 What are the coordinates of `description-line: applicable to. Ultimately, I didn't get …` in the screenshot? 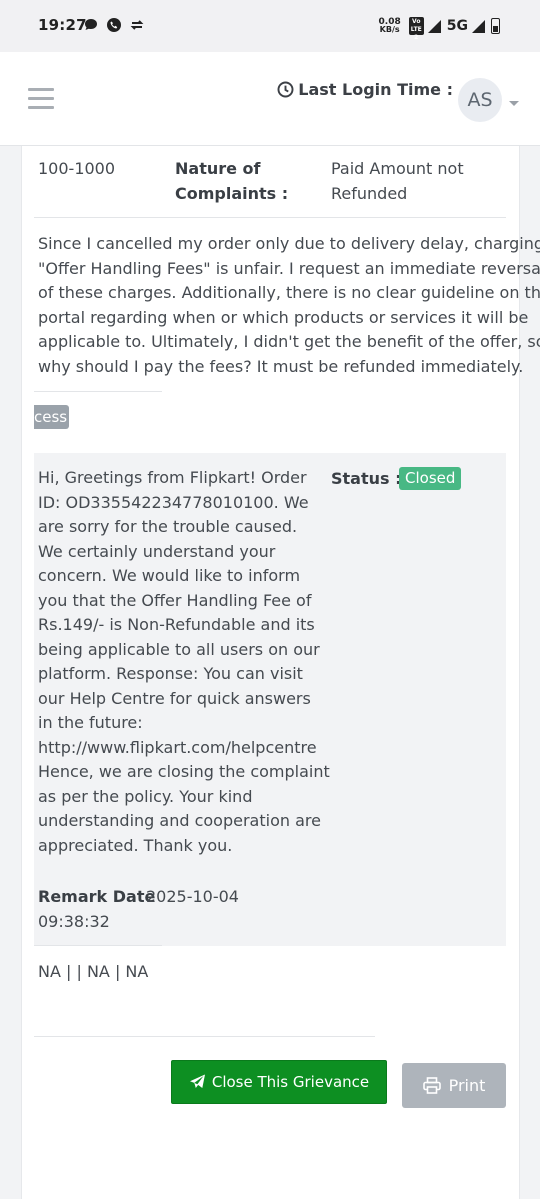 It's located at (289, 341).